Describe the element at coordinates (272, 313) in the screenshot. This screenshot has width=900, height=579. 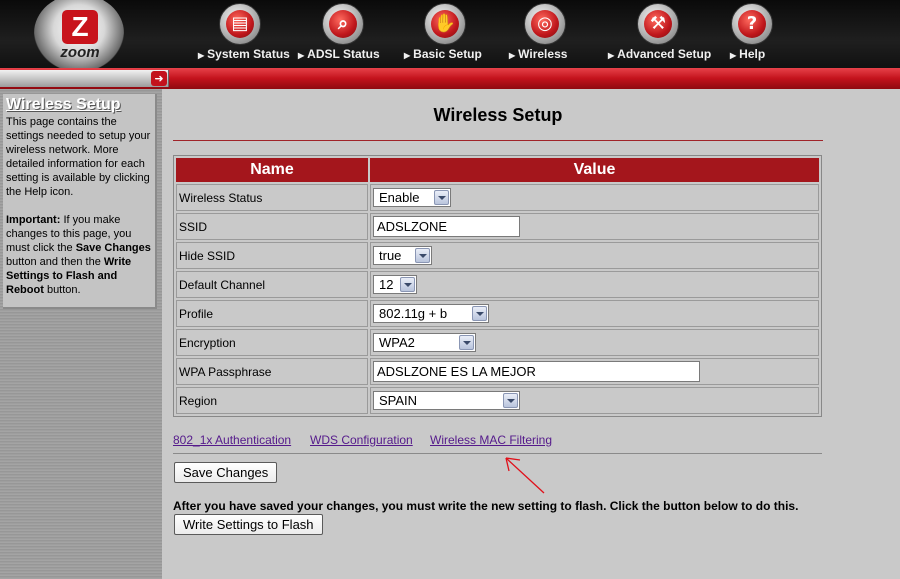
I see `row-label-profile: Profile` at that location.